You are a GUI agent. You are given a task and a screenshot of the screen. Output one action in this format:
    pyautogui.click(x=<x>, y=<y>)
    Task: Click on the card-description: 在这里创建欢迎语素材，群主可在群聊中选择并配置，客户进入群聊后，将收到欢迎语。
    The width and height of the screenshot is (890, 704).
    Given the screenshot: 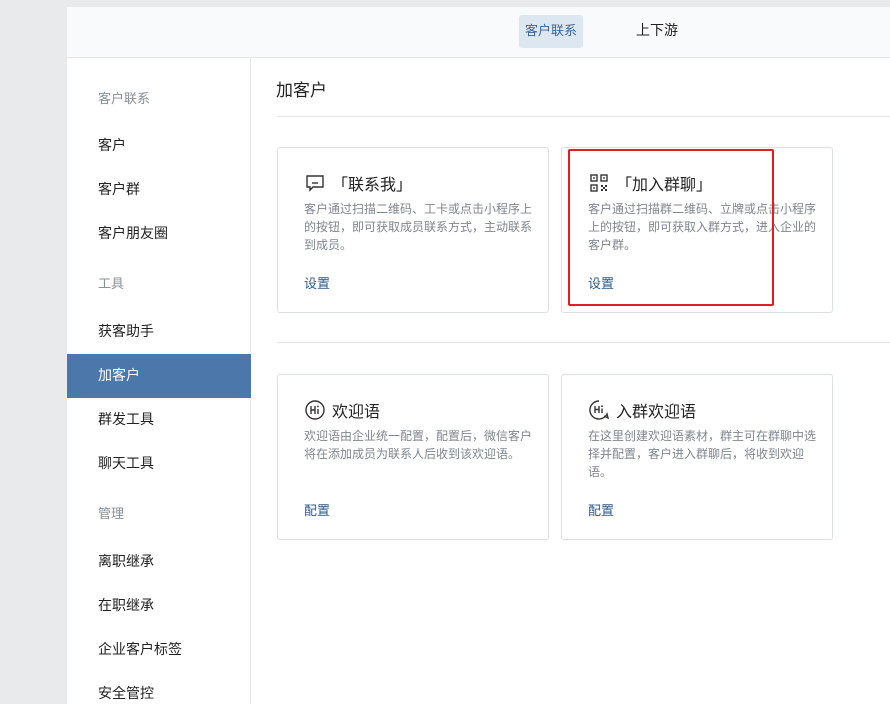 What is the action you would take?
    pyautogui.click(x=702, y=454)
    